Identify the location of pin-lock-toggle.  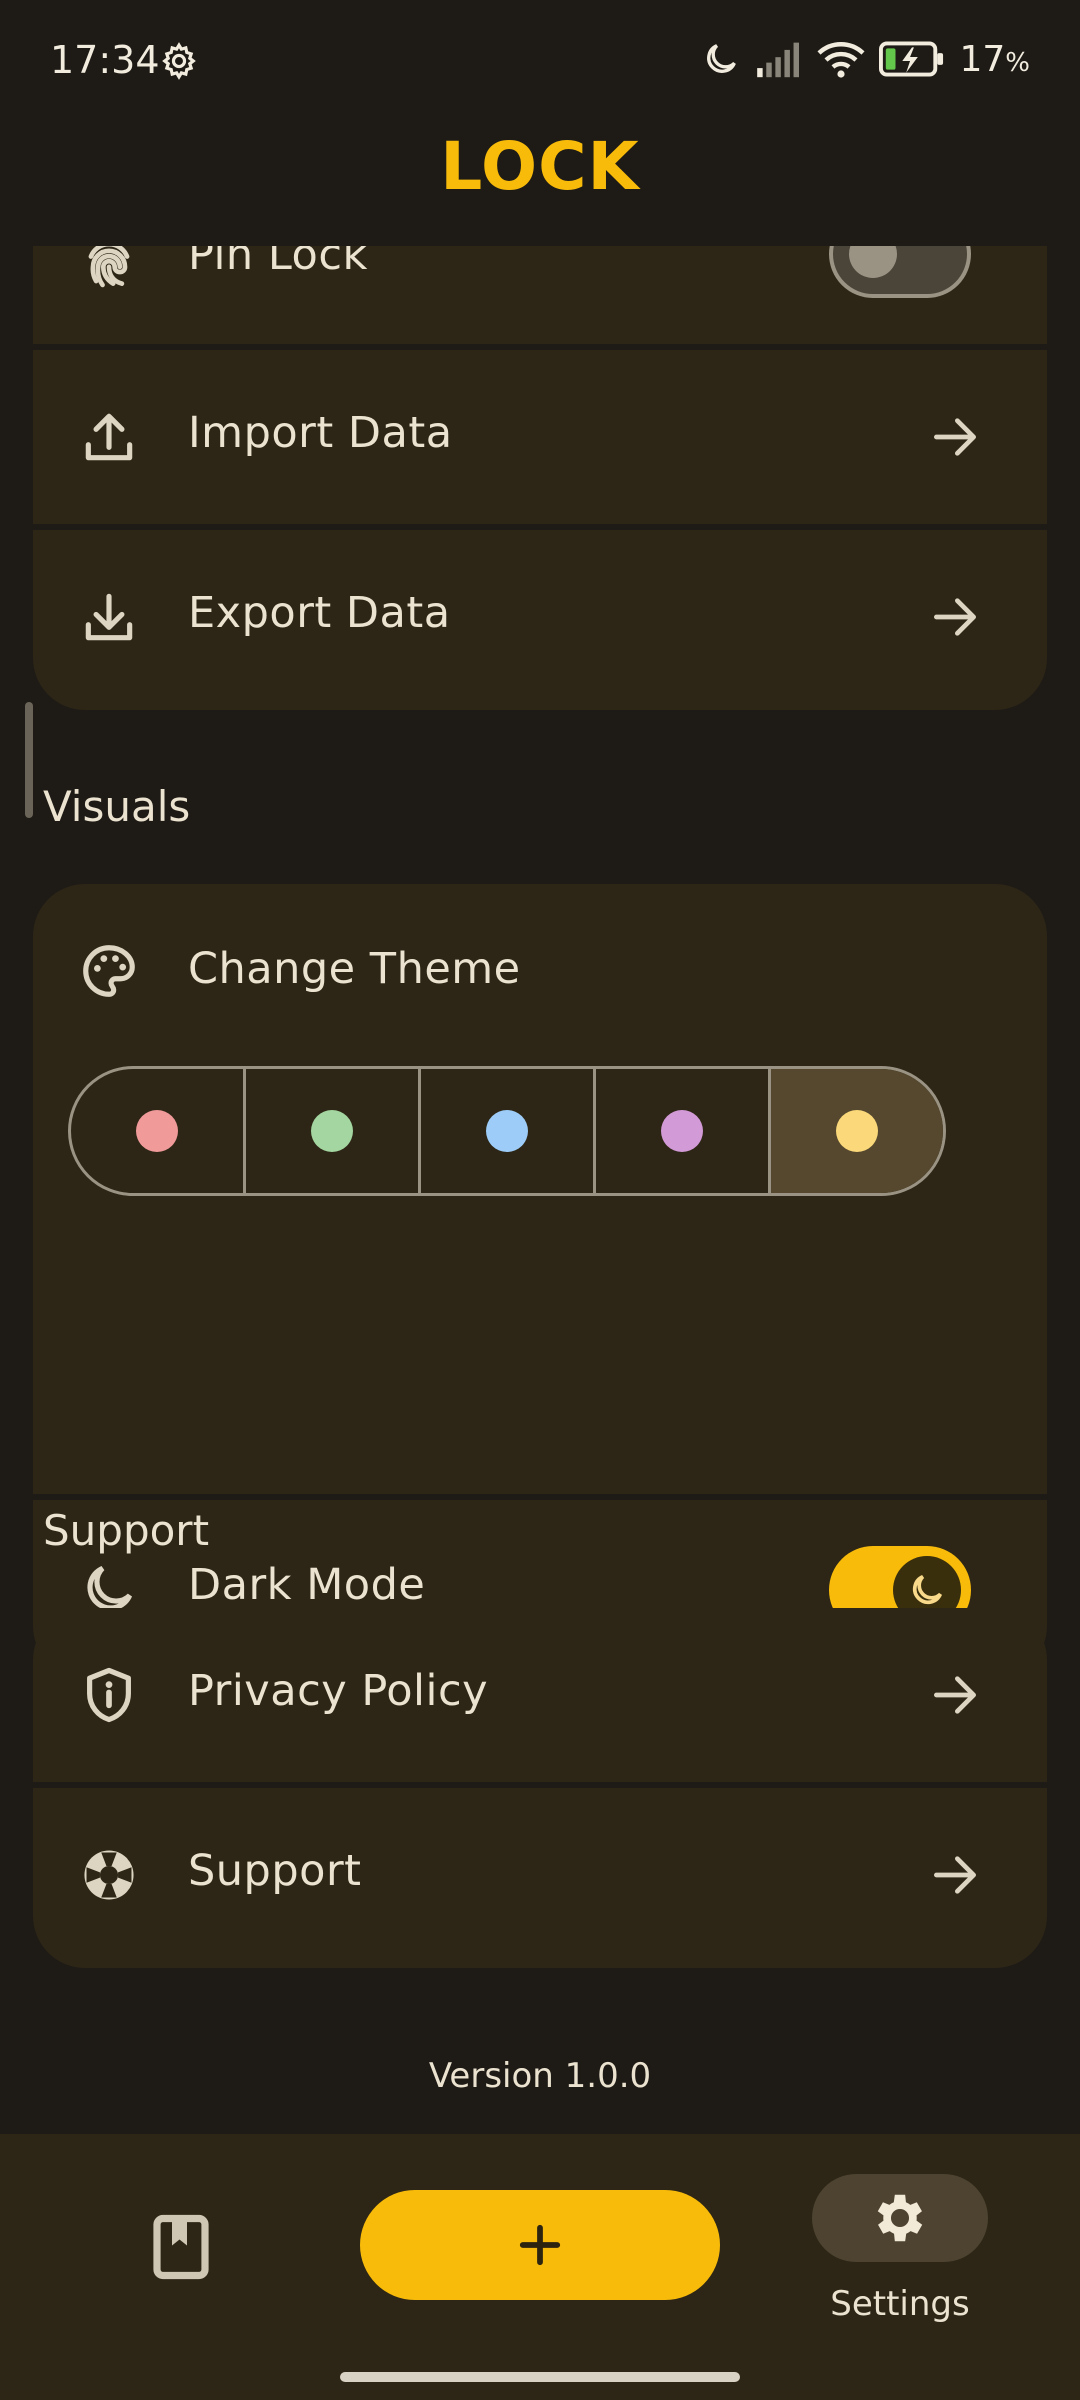
(900, 272).